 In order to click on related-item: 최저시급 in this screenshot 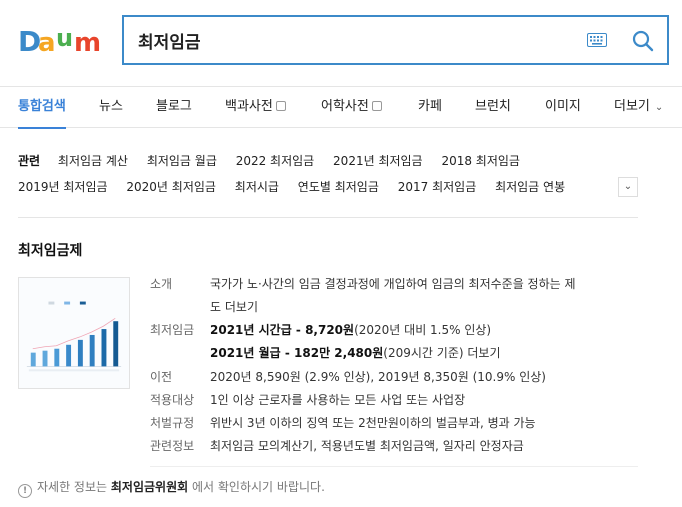, I will do `click(257, 187)`.